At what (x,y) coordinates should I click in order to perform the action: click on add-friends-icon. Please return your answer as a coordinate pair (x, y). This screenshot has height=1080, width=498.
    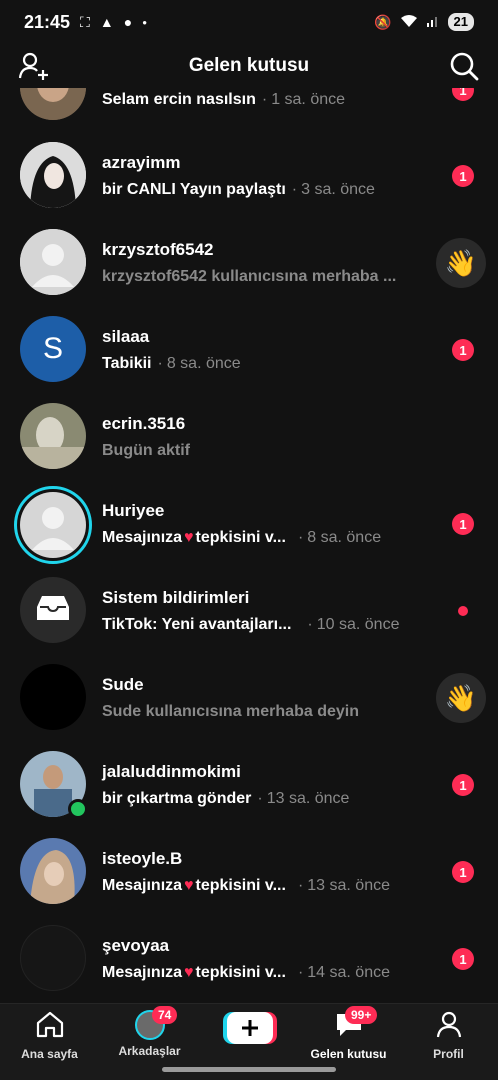
    Looking at the image, I should click on (34, 66).